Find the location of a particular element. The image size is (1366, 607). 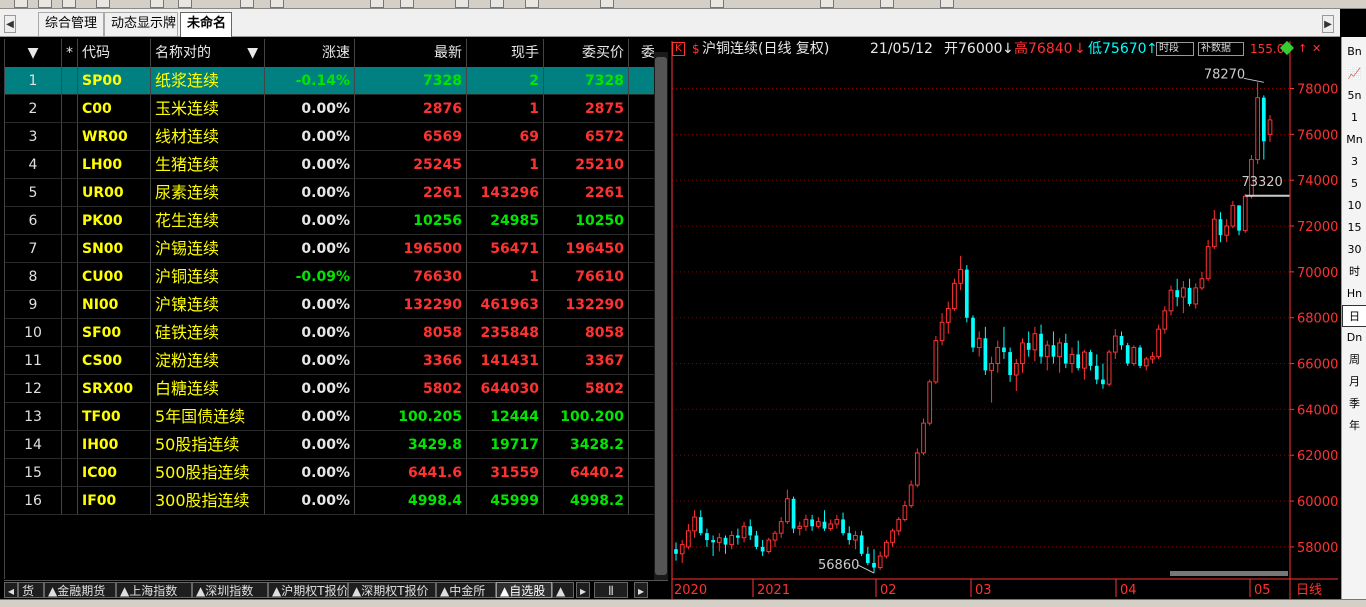

table-row: 7 SN00 沪锡连续 0.00% 196500 56471 196450 is located at coordinates (329, 249).